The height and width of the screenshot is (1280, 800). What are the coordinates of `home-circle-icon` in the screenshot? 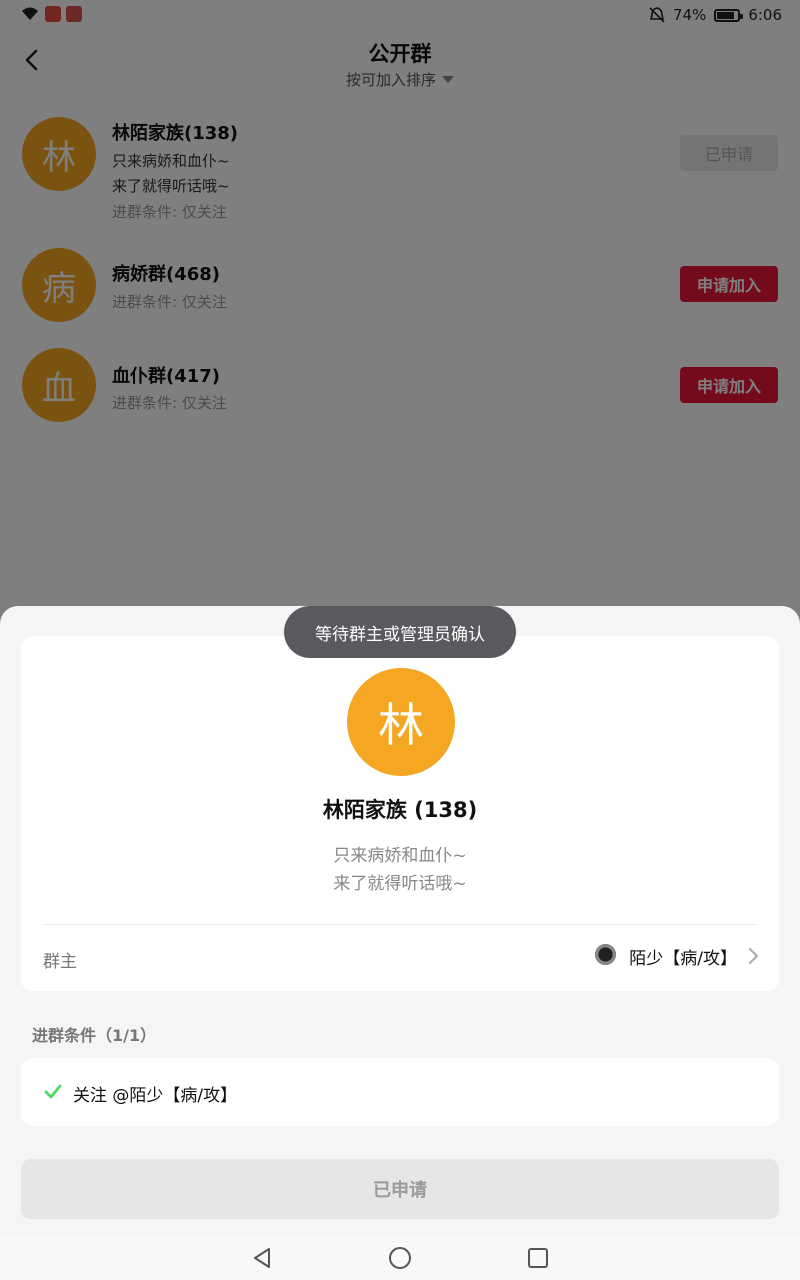 It's located at (400, 1258).